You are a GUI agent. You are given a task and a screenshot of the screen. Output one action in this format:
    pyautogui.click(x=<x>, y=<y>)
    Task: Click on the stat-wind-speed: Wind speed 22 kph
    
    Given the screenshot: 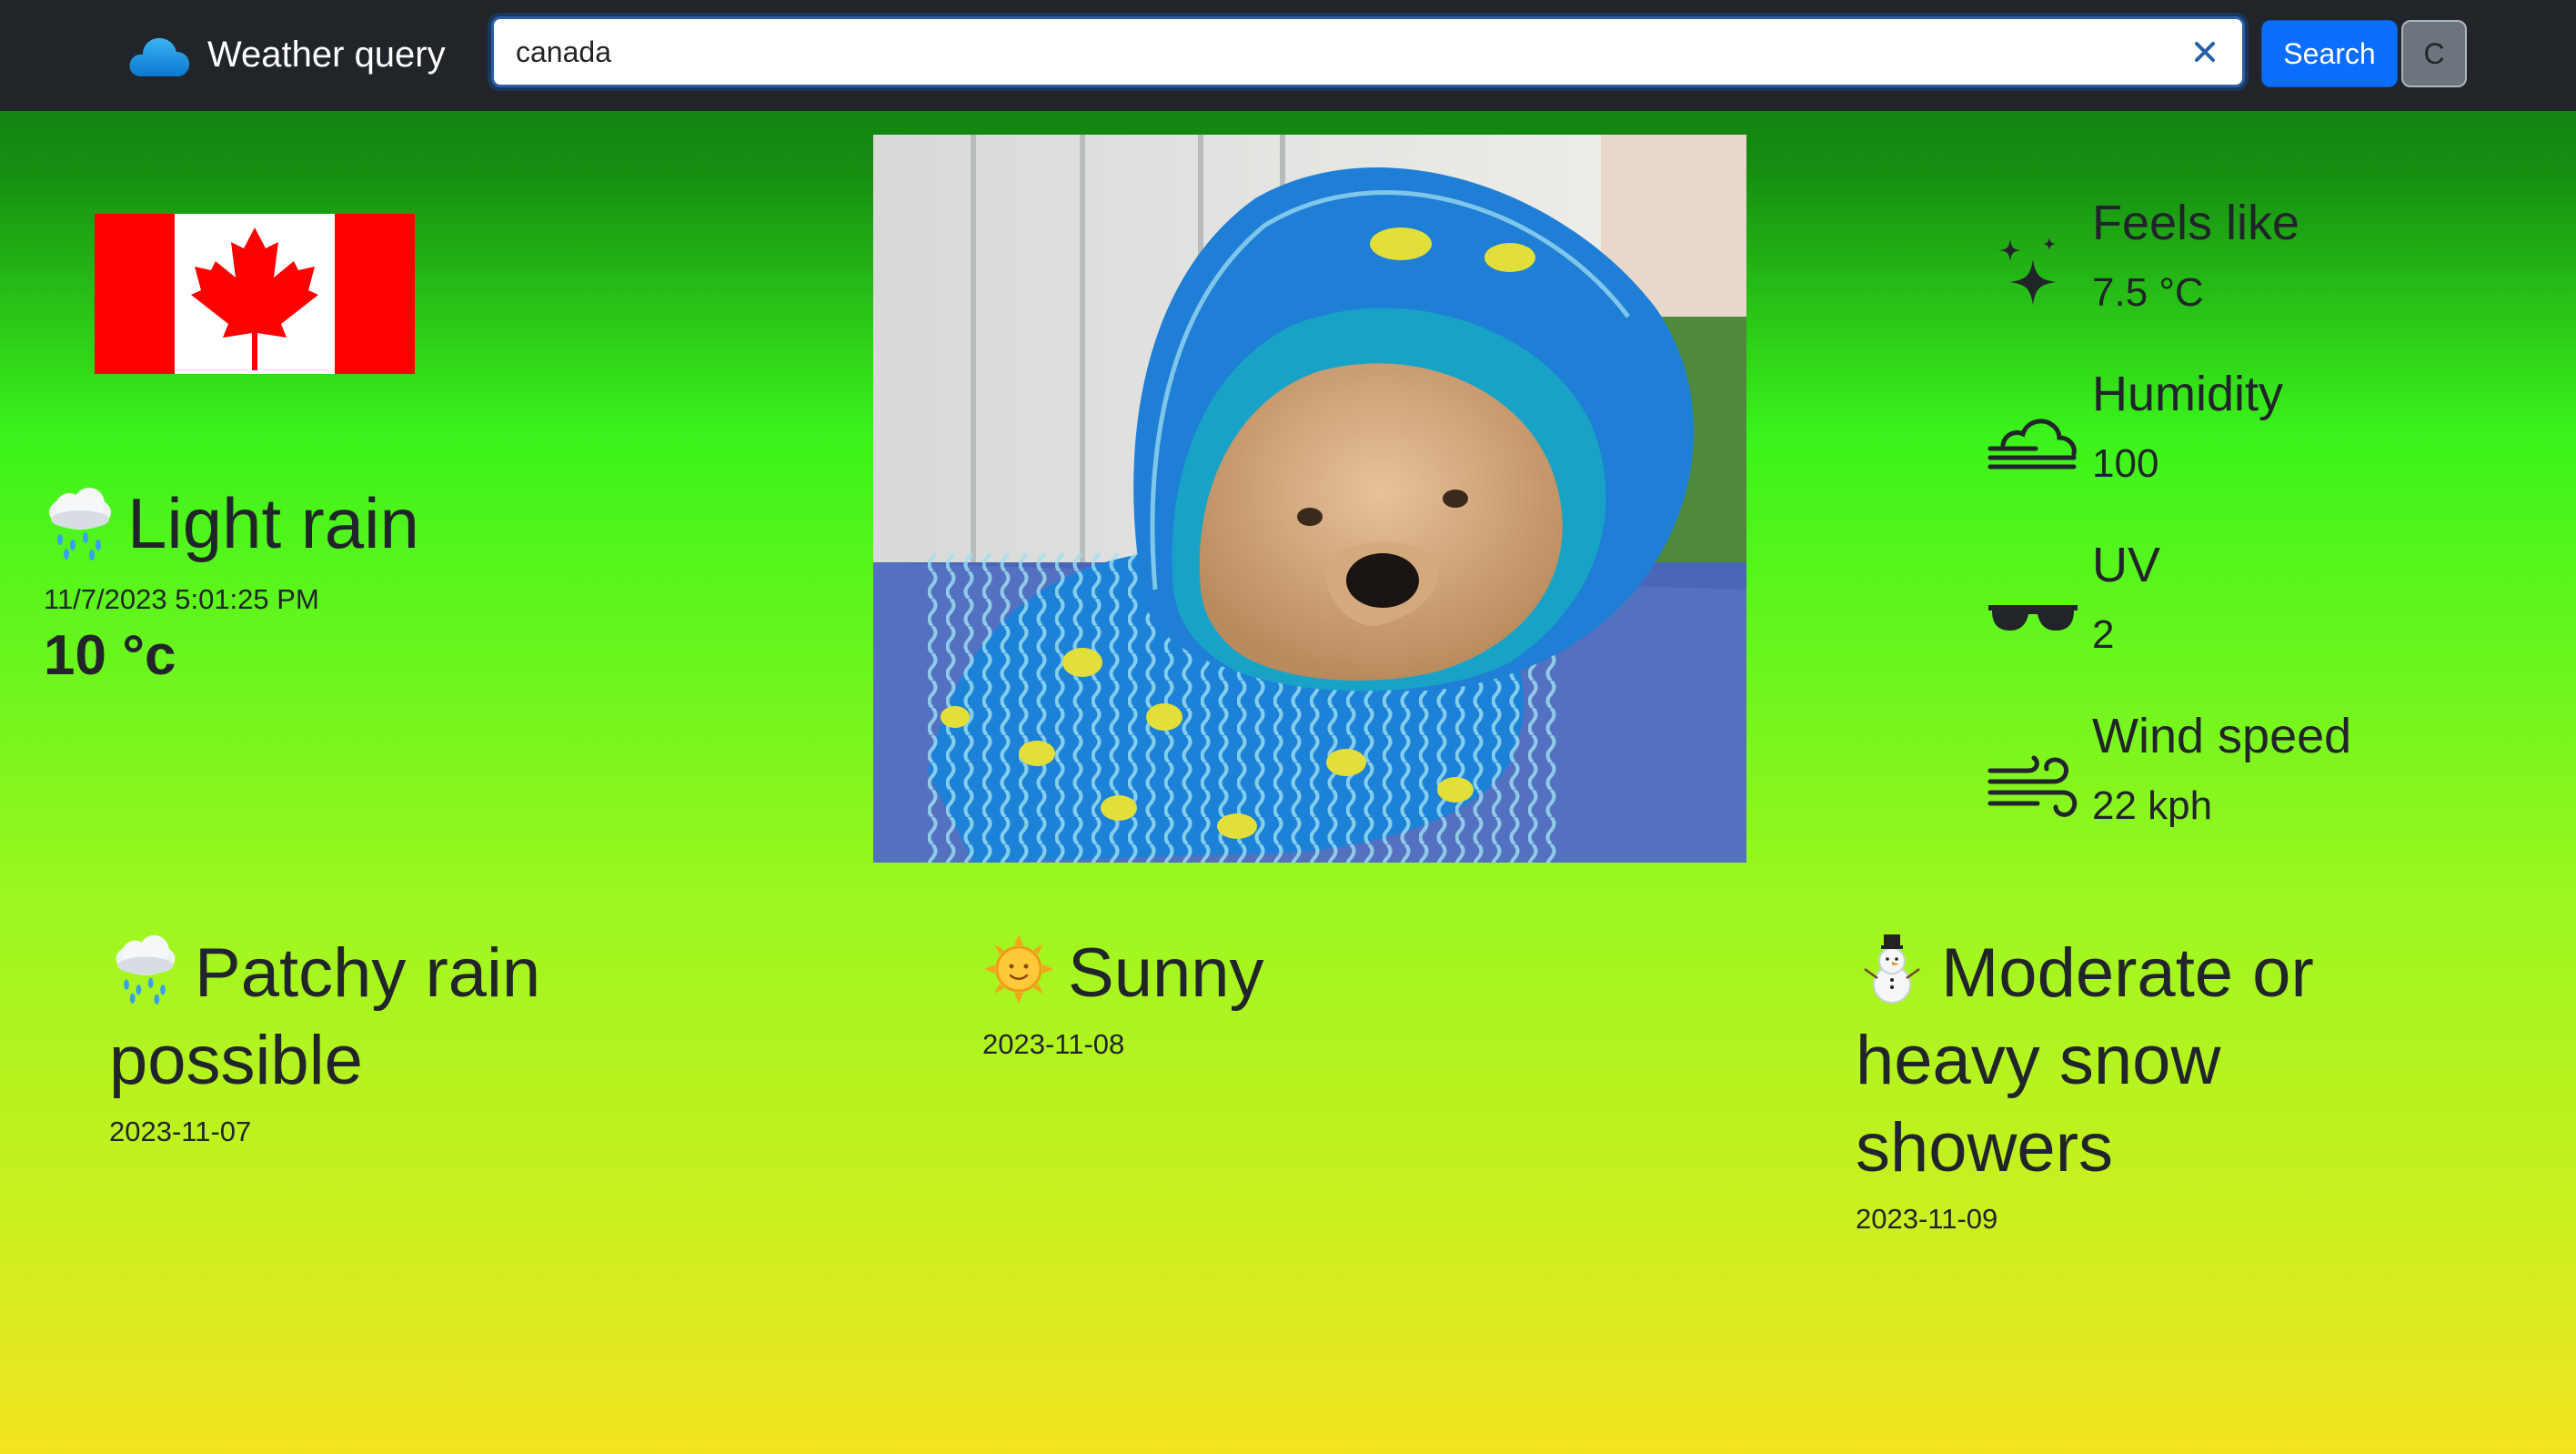 What is the action you would take?
    pyautogui.click(x=2192, y=784)
    